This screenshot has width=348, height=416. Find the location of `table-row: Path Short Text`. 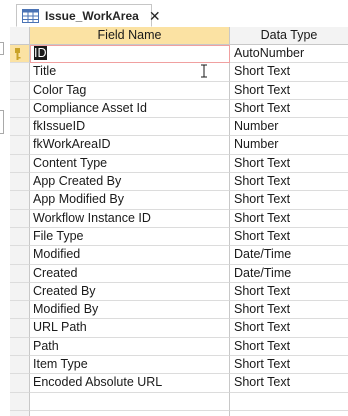

table-row: Path Short Text is located at coordinates (179, 347).